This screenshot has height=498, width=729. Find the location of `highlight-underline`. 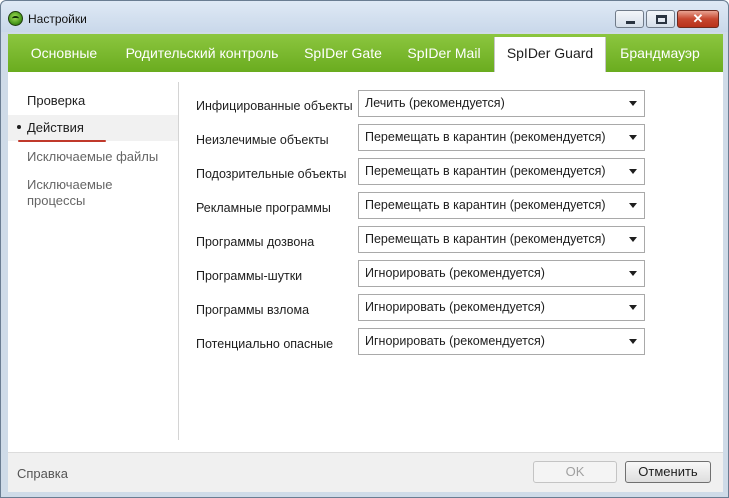

highlight-underline is located at coordinates (62, 141).